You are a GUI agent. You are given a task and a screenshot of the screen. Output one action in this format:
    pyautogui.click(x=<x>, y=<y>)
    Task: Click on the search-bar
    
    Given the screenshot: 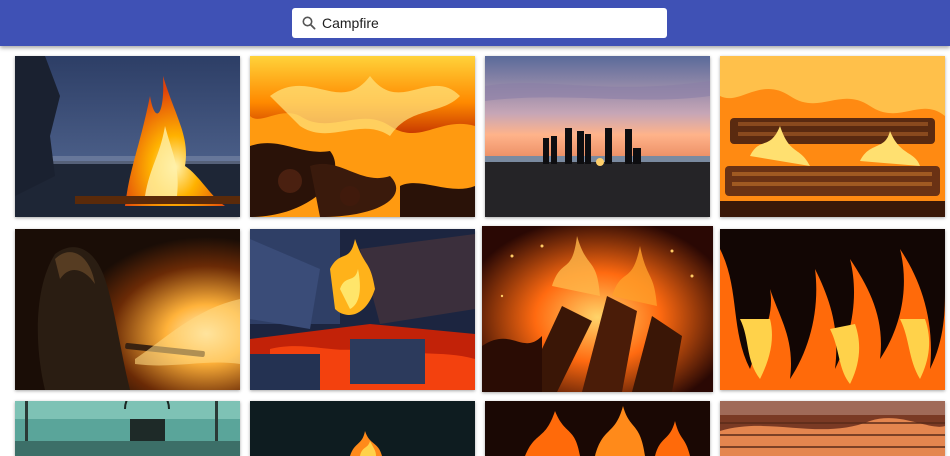 What is the action you would take?
    pyautogui.click(x=479, y=23)
    